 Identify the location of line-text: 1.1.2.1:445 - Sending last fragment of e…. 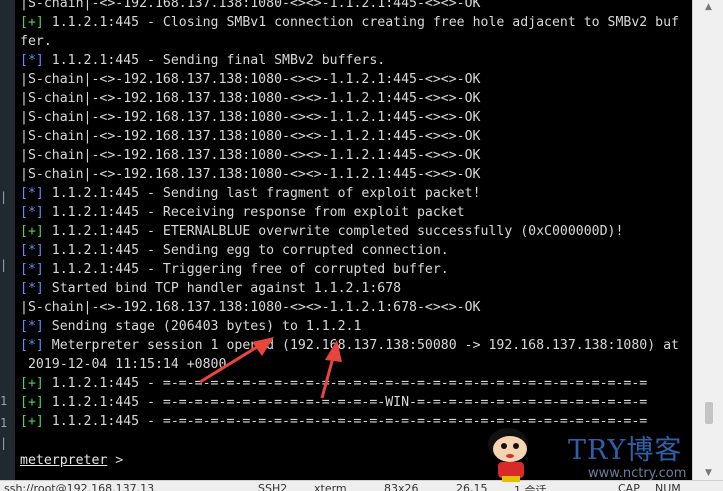
(262, 193).